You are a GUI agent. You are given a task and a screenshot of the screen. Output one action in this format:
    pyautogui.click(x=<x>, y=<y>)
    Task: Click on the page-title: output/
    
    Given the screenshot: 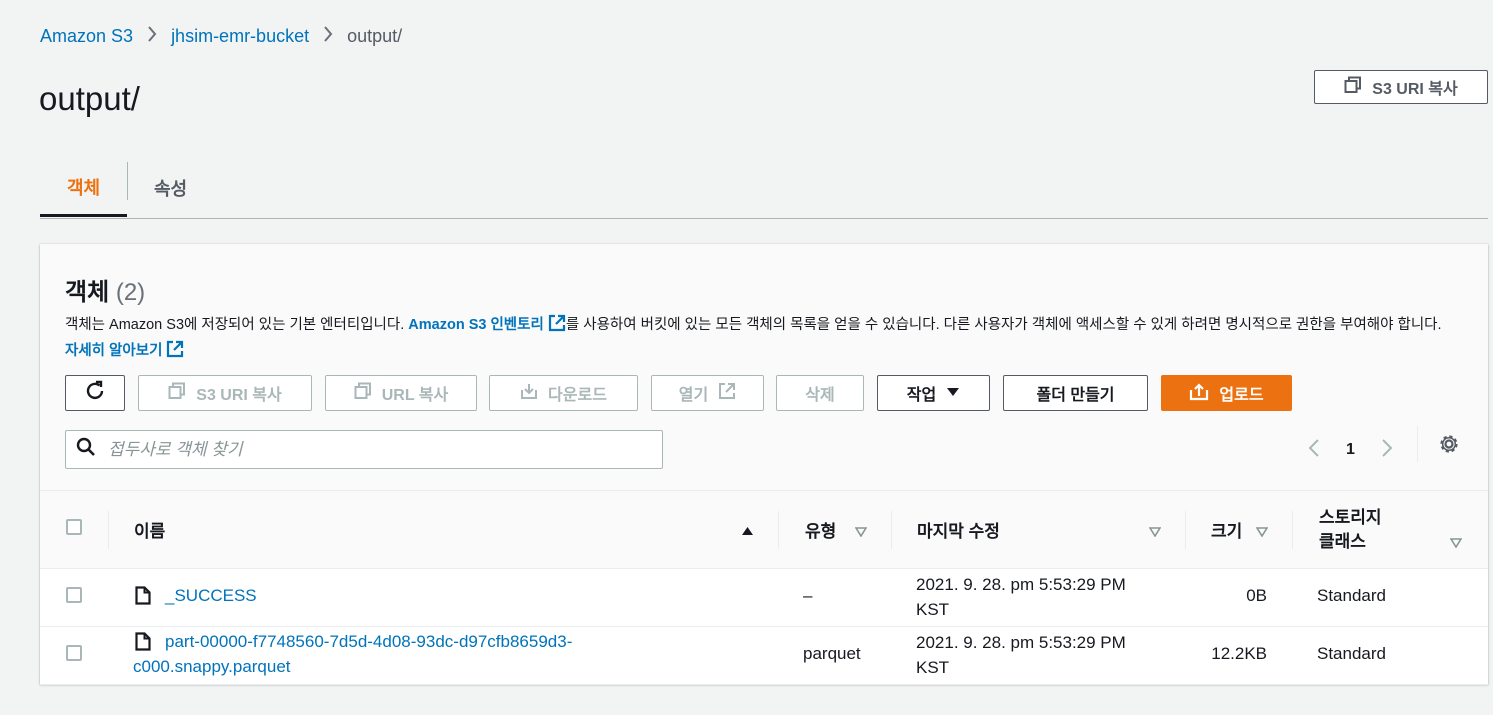 What is the action you would take?
    pyautogui.click(x=89, y=98)
    